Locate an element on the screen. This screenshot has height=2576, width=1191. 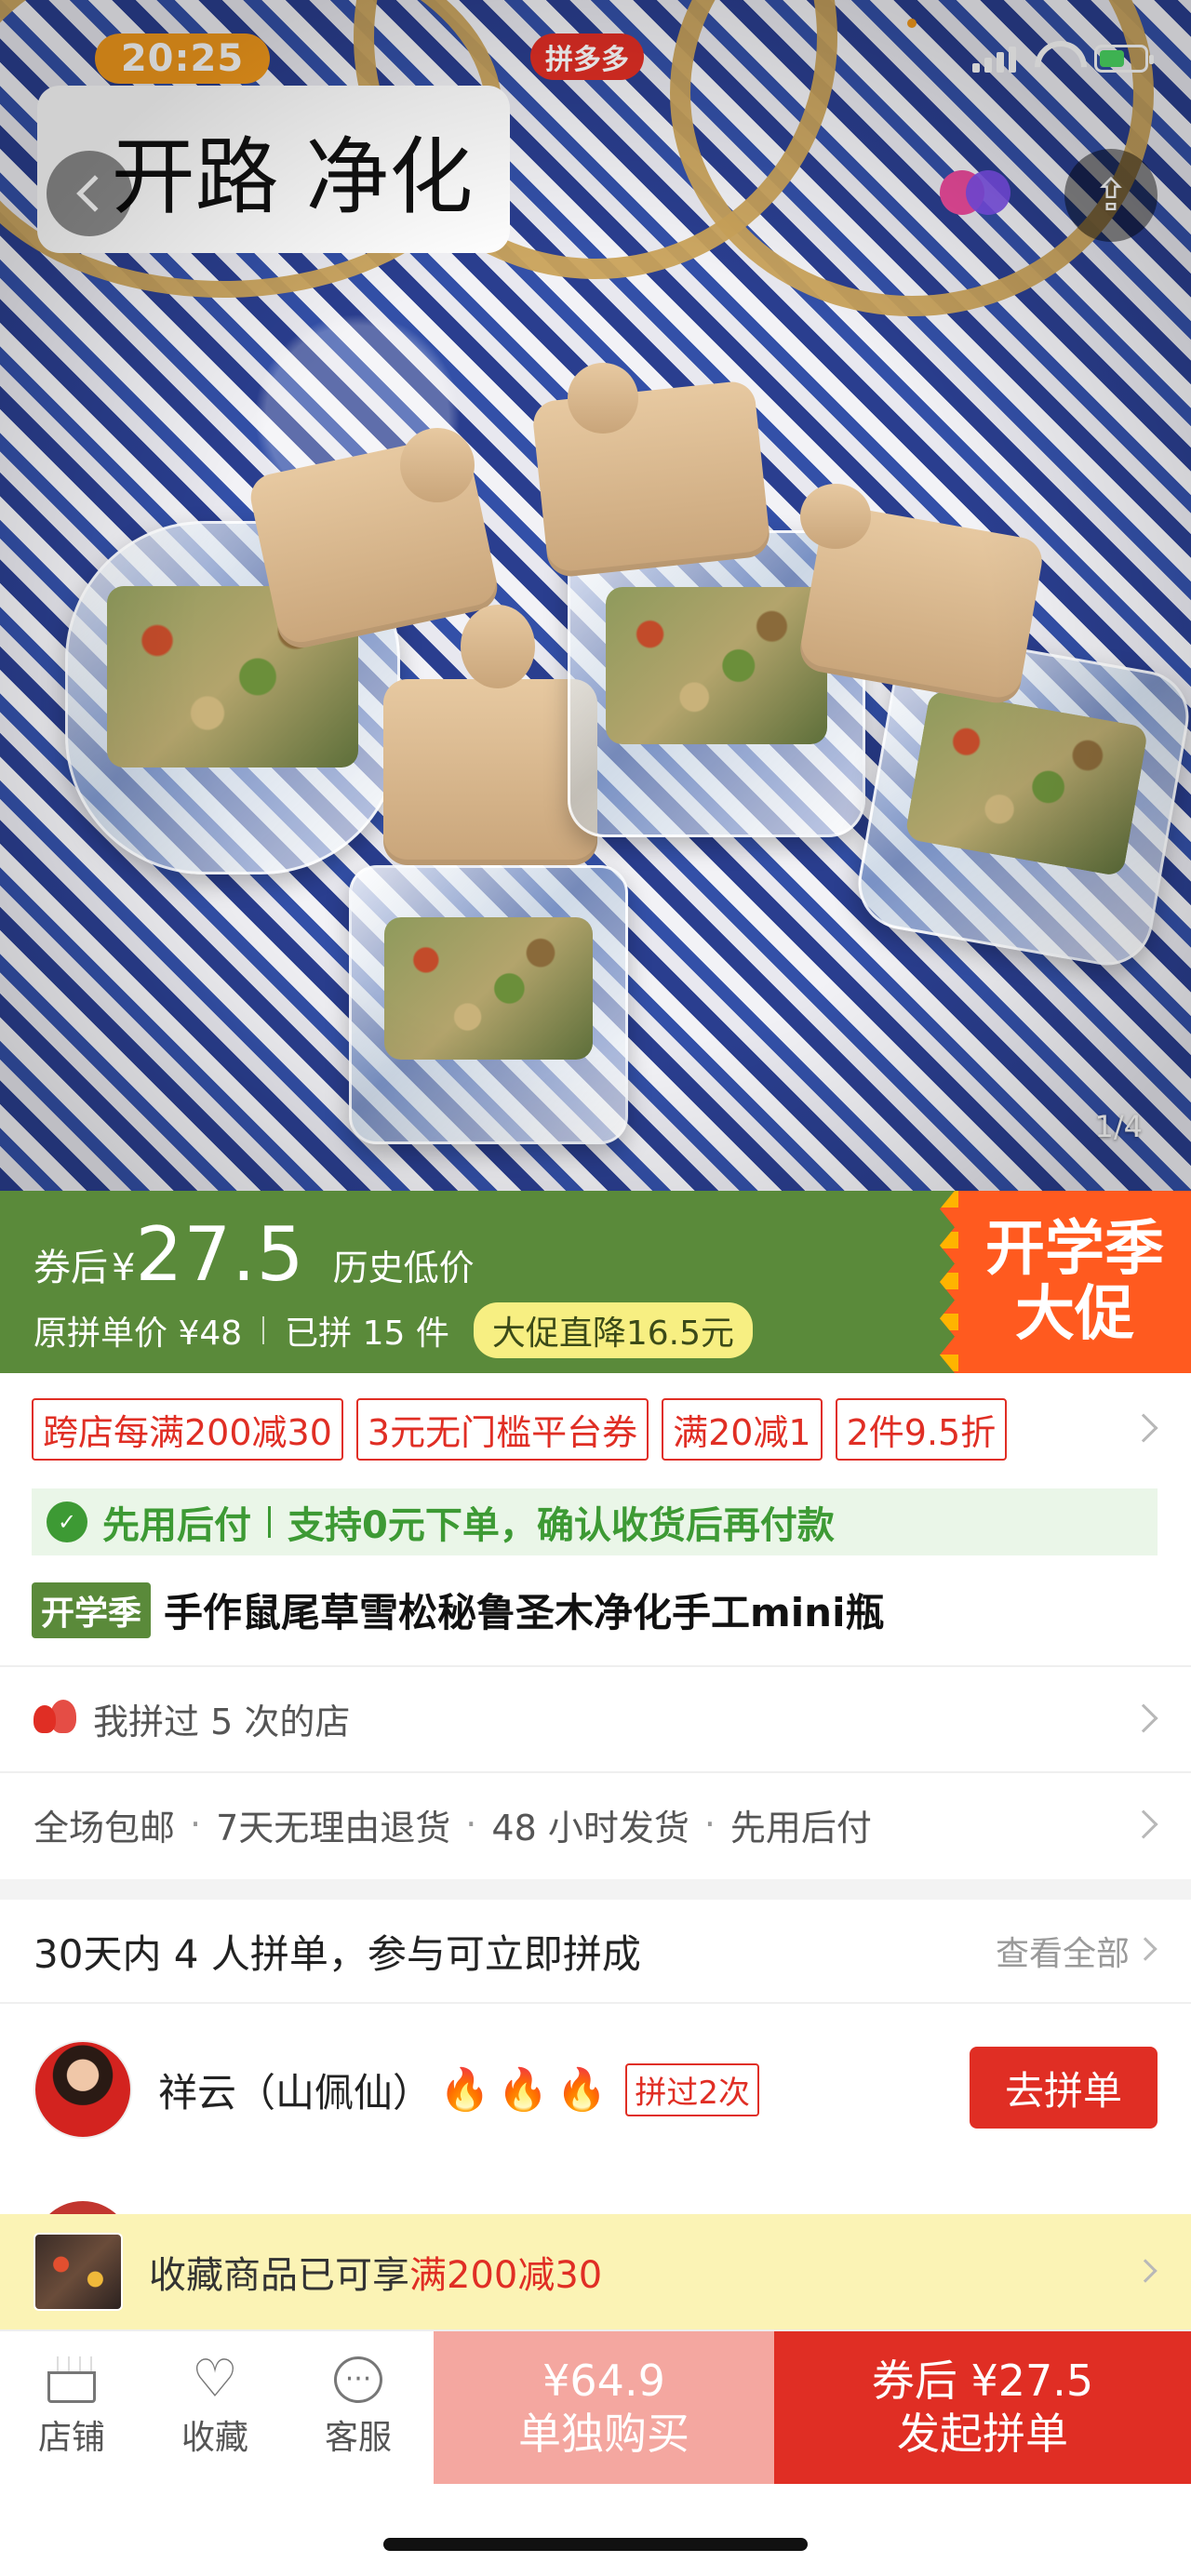
original-price: 原拼单价 ¥48 is located at coordinates (138, 1334).